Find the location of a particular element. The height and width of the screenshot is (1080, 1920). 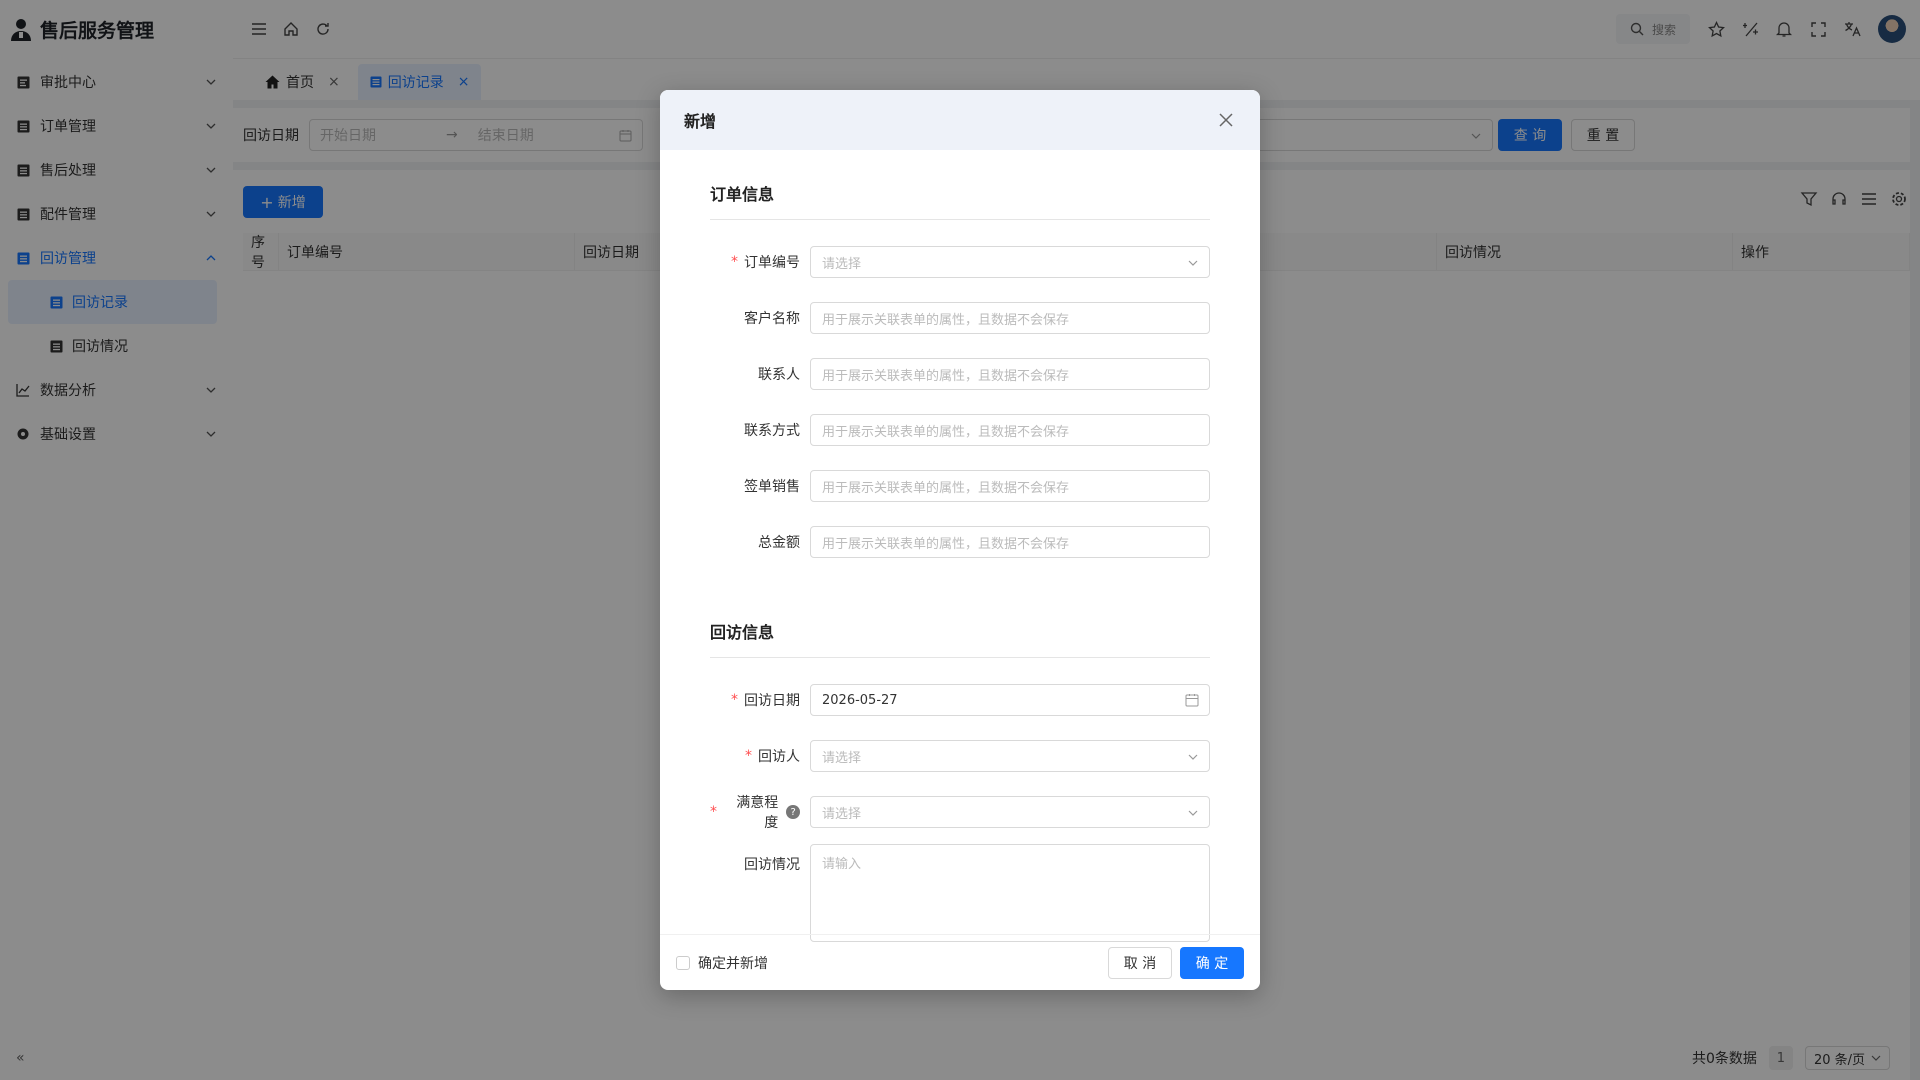

visit-date-picker: 2026-05-27 is located at coordinates (1010, 700).